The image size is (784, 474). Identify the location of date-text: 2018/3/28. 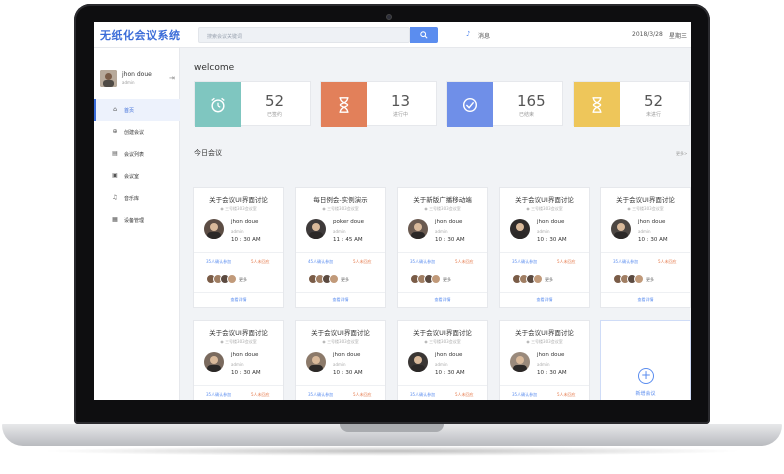
(647, 34).